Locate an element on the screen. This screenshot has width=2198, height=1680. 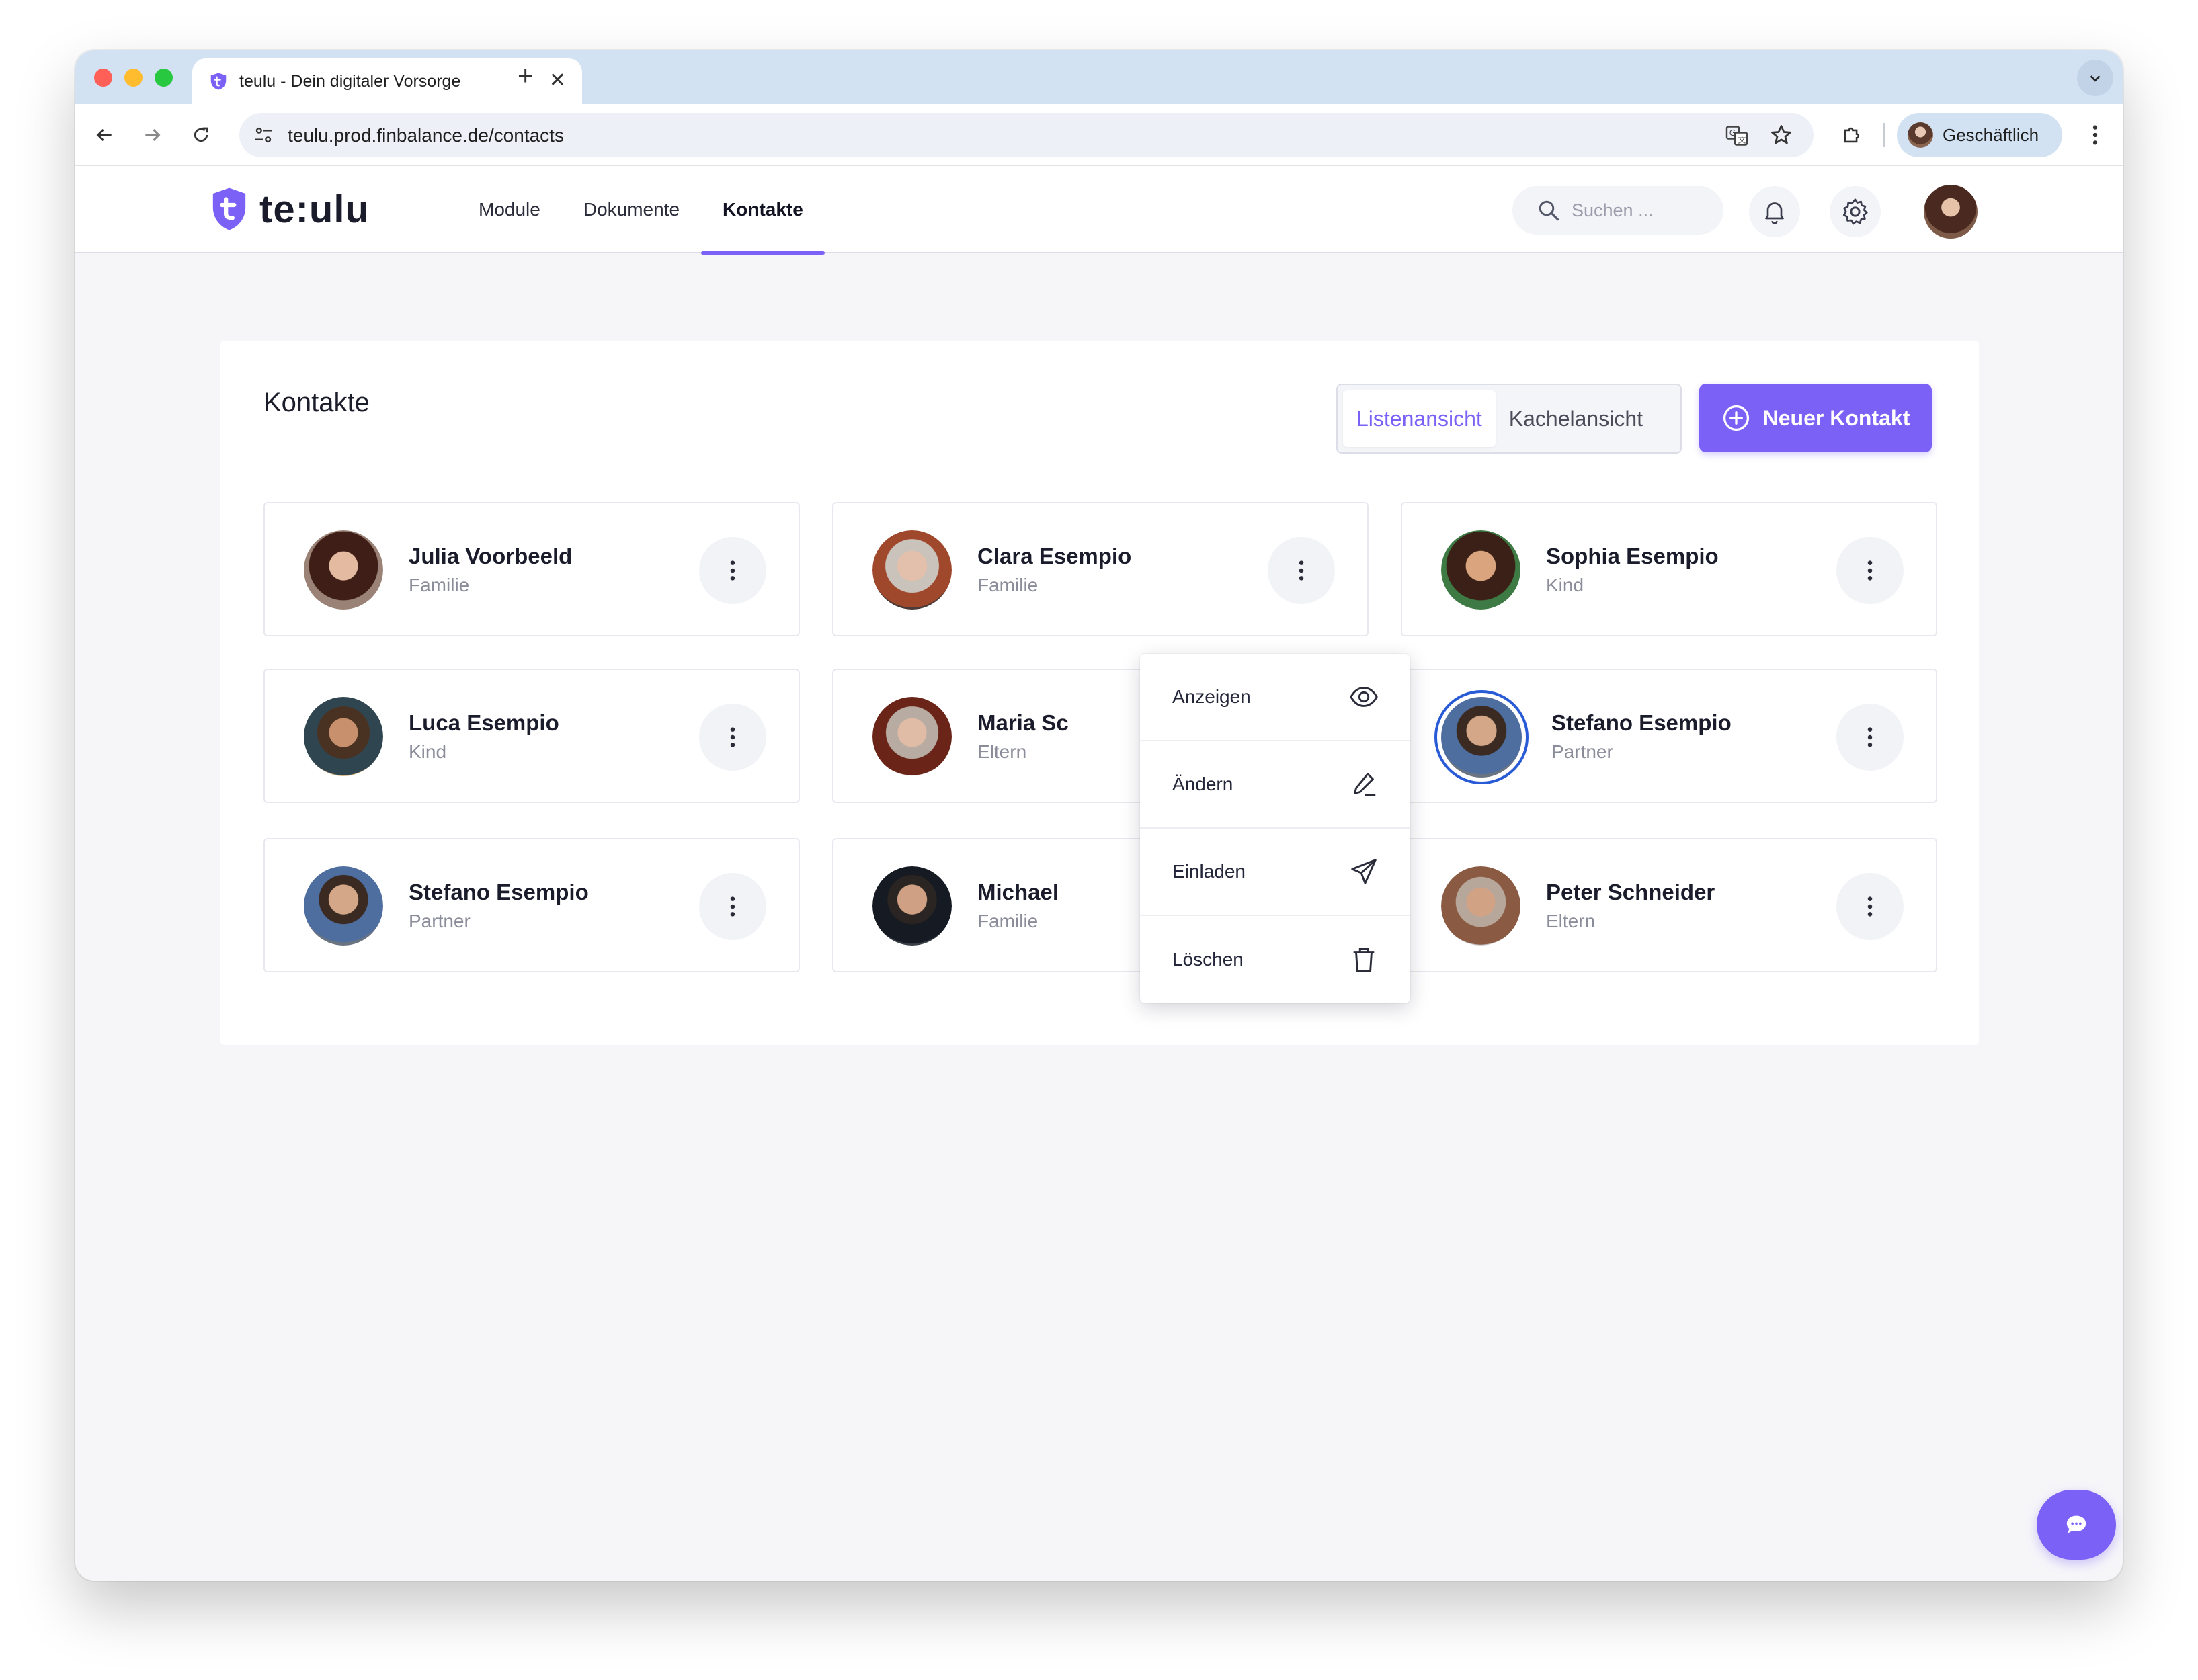
pencil-icon is located at coordinates (1365, 784).